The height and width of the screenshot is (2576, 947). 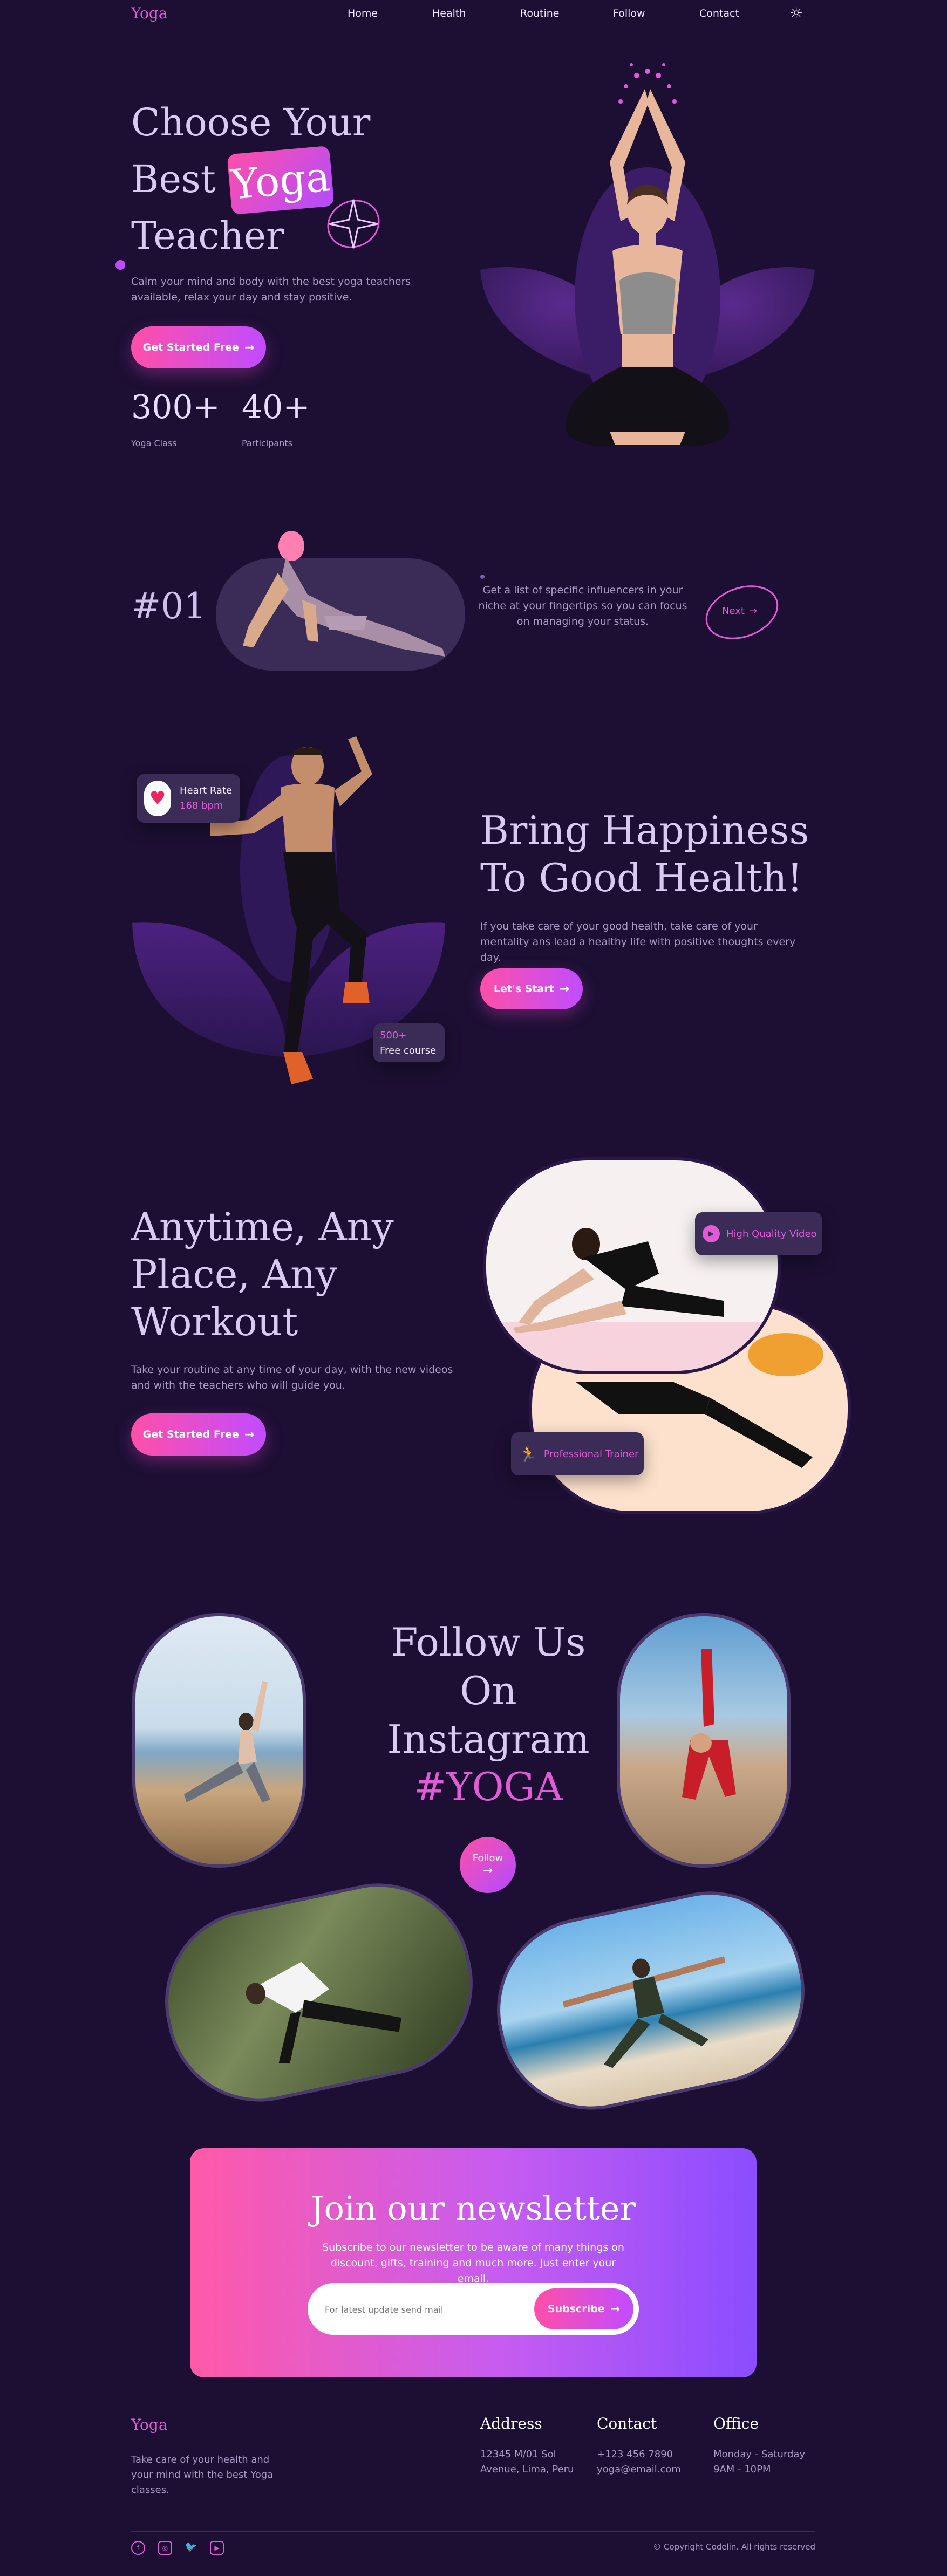 I want to click on instagram-photo-beach, so click(x=219, y=1740).